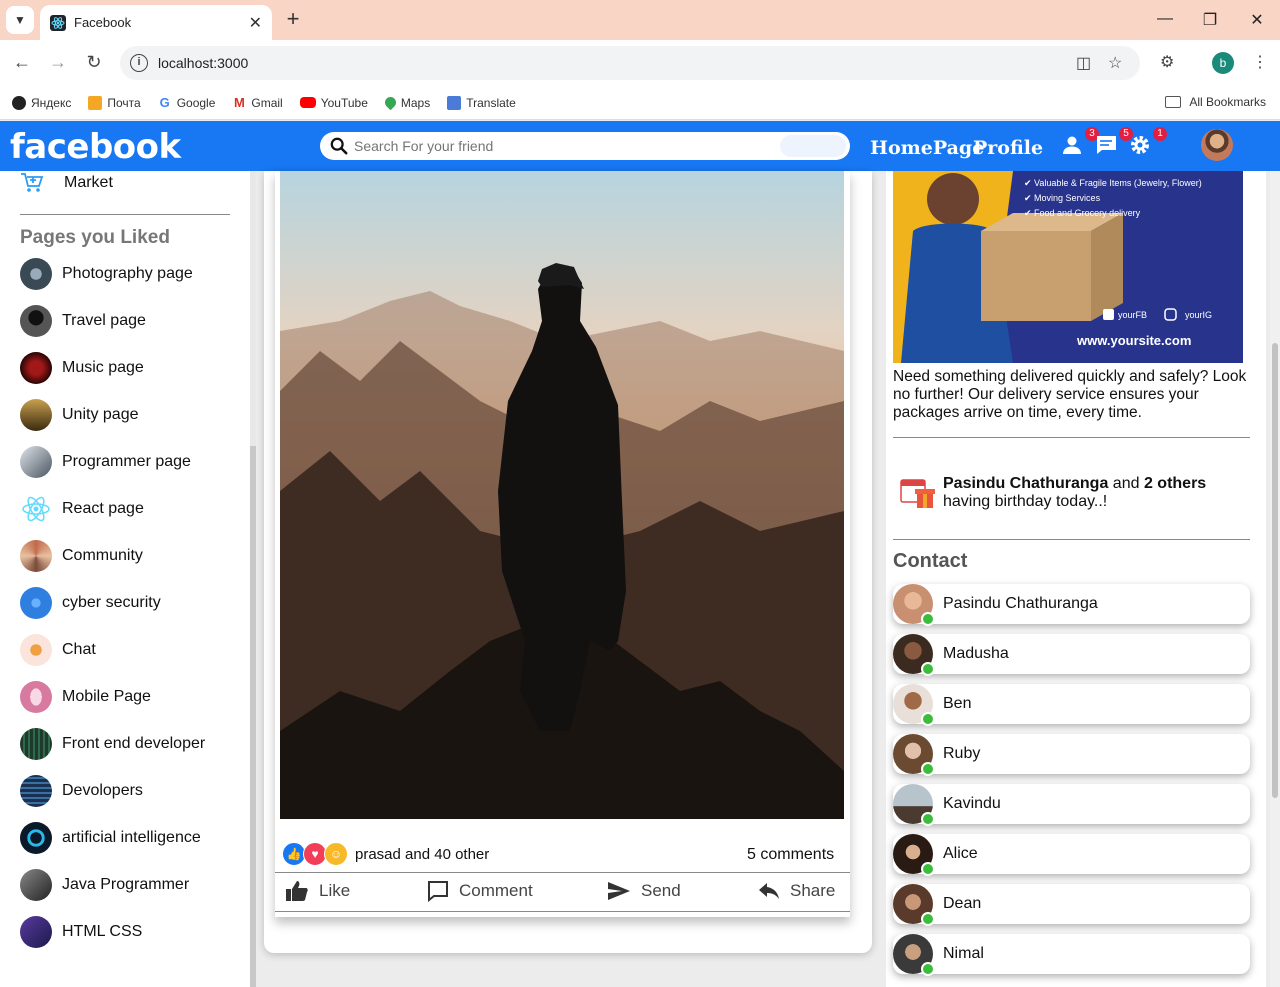 The image size is (1280, 987). I want to click on browser-menu-icon: ⋮, so click(1260, 62).